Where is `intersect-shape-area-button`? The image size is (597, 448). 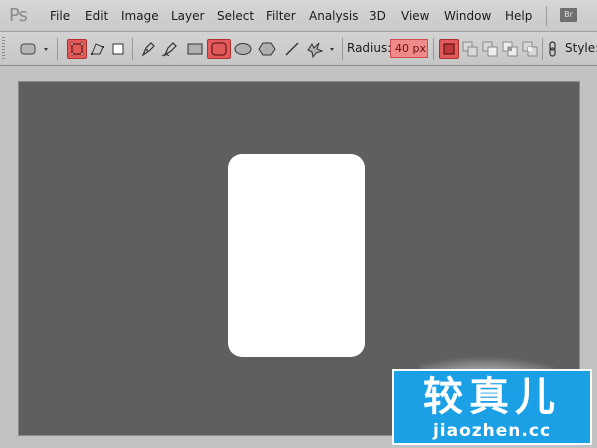 intersect-shape-area-button is located at coordinates (510, 49).